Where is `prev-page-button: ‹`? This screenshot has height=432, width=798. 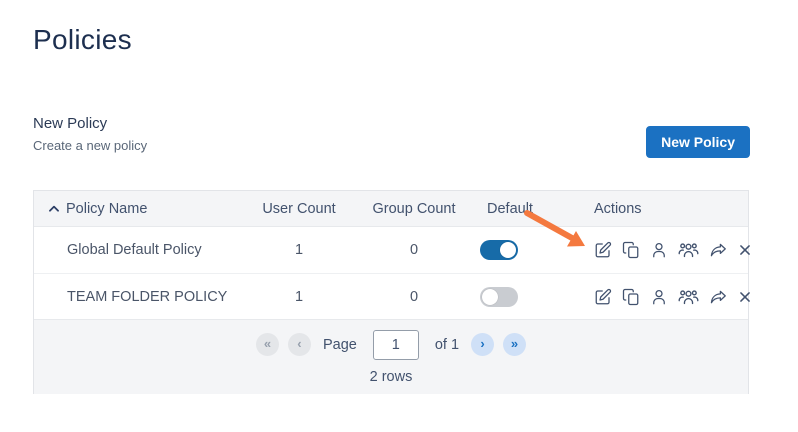 prev-page-button: ‹ is located at coordinates (299, 344).